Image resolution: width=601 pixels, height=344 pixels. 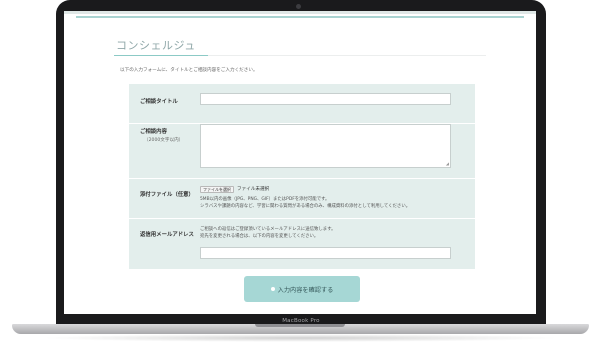 I want to click on camera-icon, so click(x=298, y=6).